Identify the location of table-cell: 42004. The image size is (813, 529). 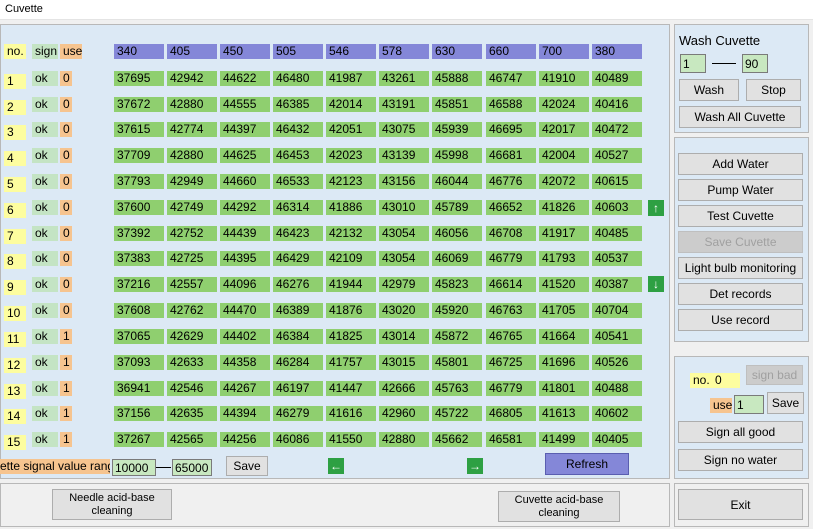
(564, 155).